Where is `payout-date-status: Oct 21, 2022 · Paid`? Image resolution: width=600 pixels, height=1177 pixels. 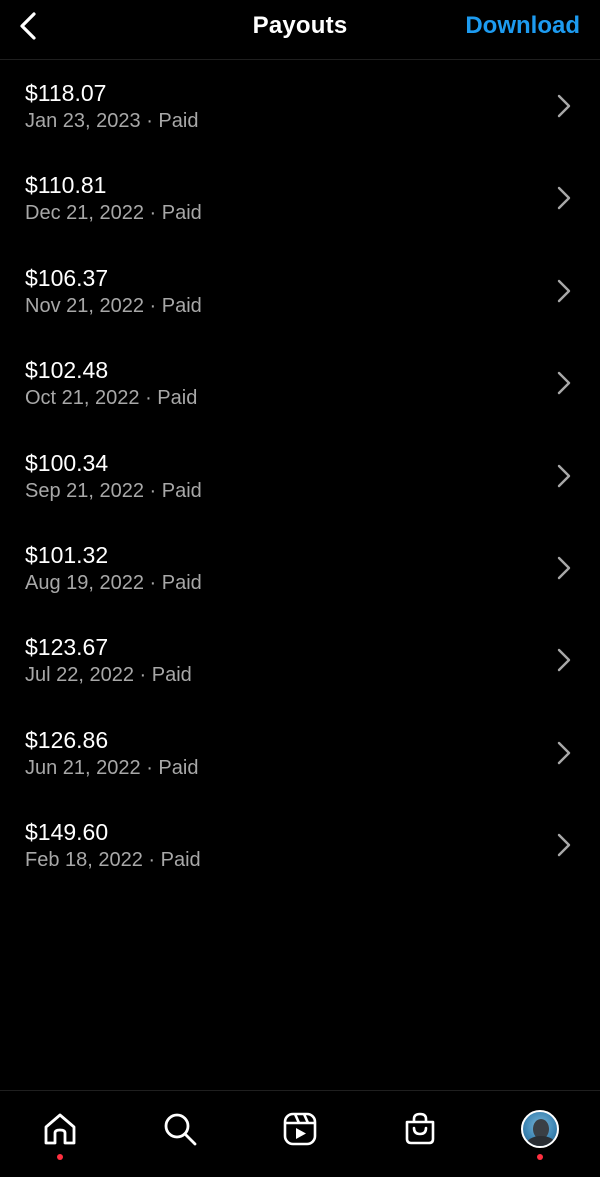 payout-date-status: Oct 21, 2022 · Paid is located at coordinates (111, 398).